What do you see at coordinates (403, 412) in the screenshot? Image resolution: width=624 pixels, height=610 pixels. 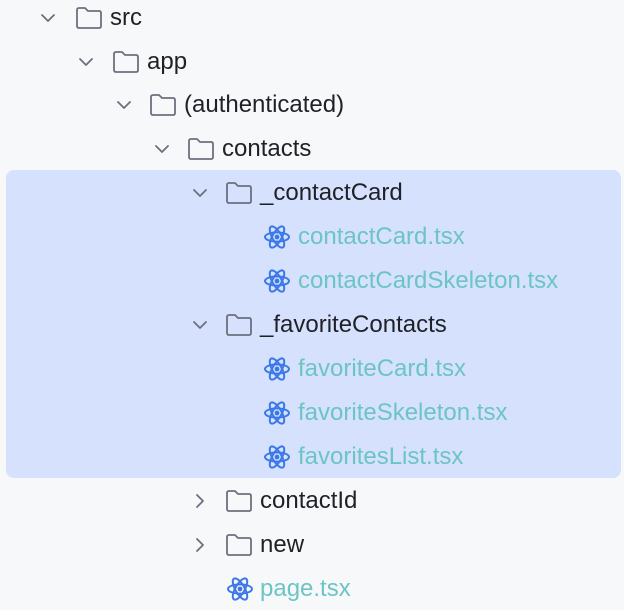 I see `tree-item-label: favoriteSkeleton.tsx` at bounding box center [403, 412].